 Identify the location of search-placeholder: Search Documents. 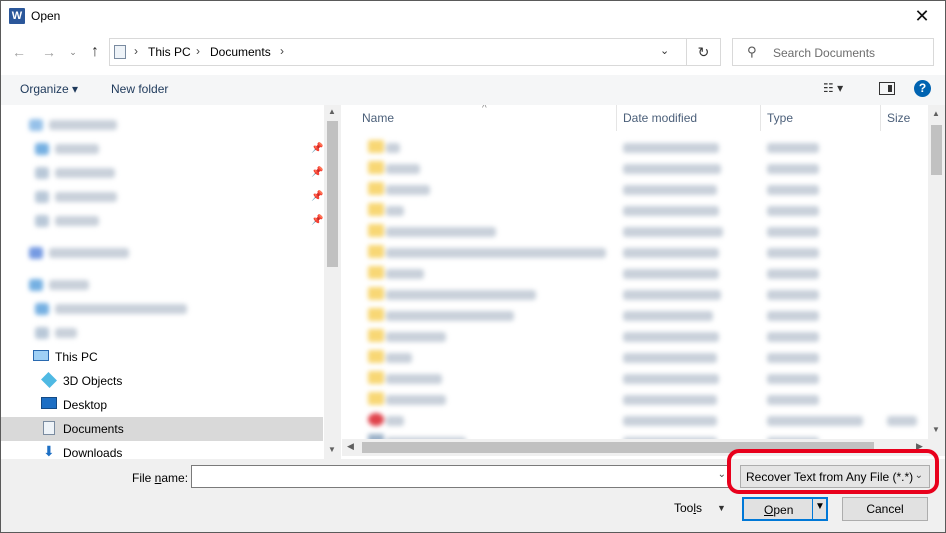
(824, 53).